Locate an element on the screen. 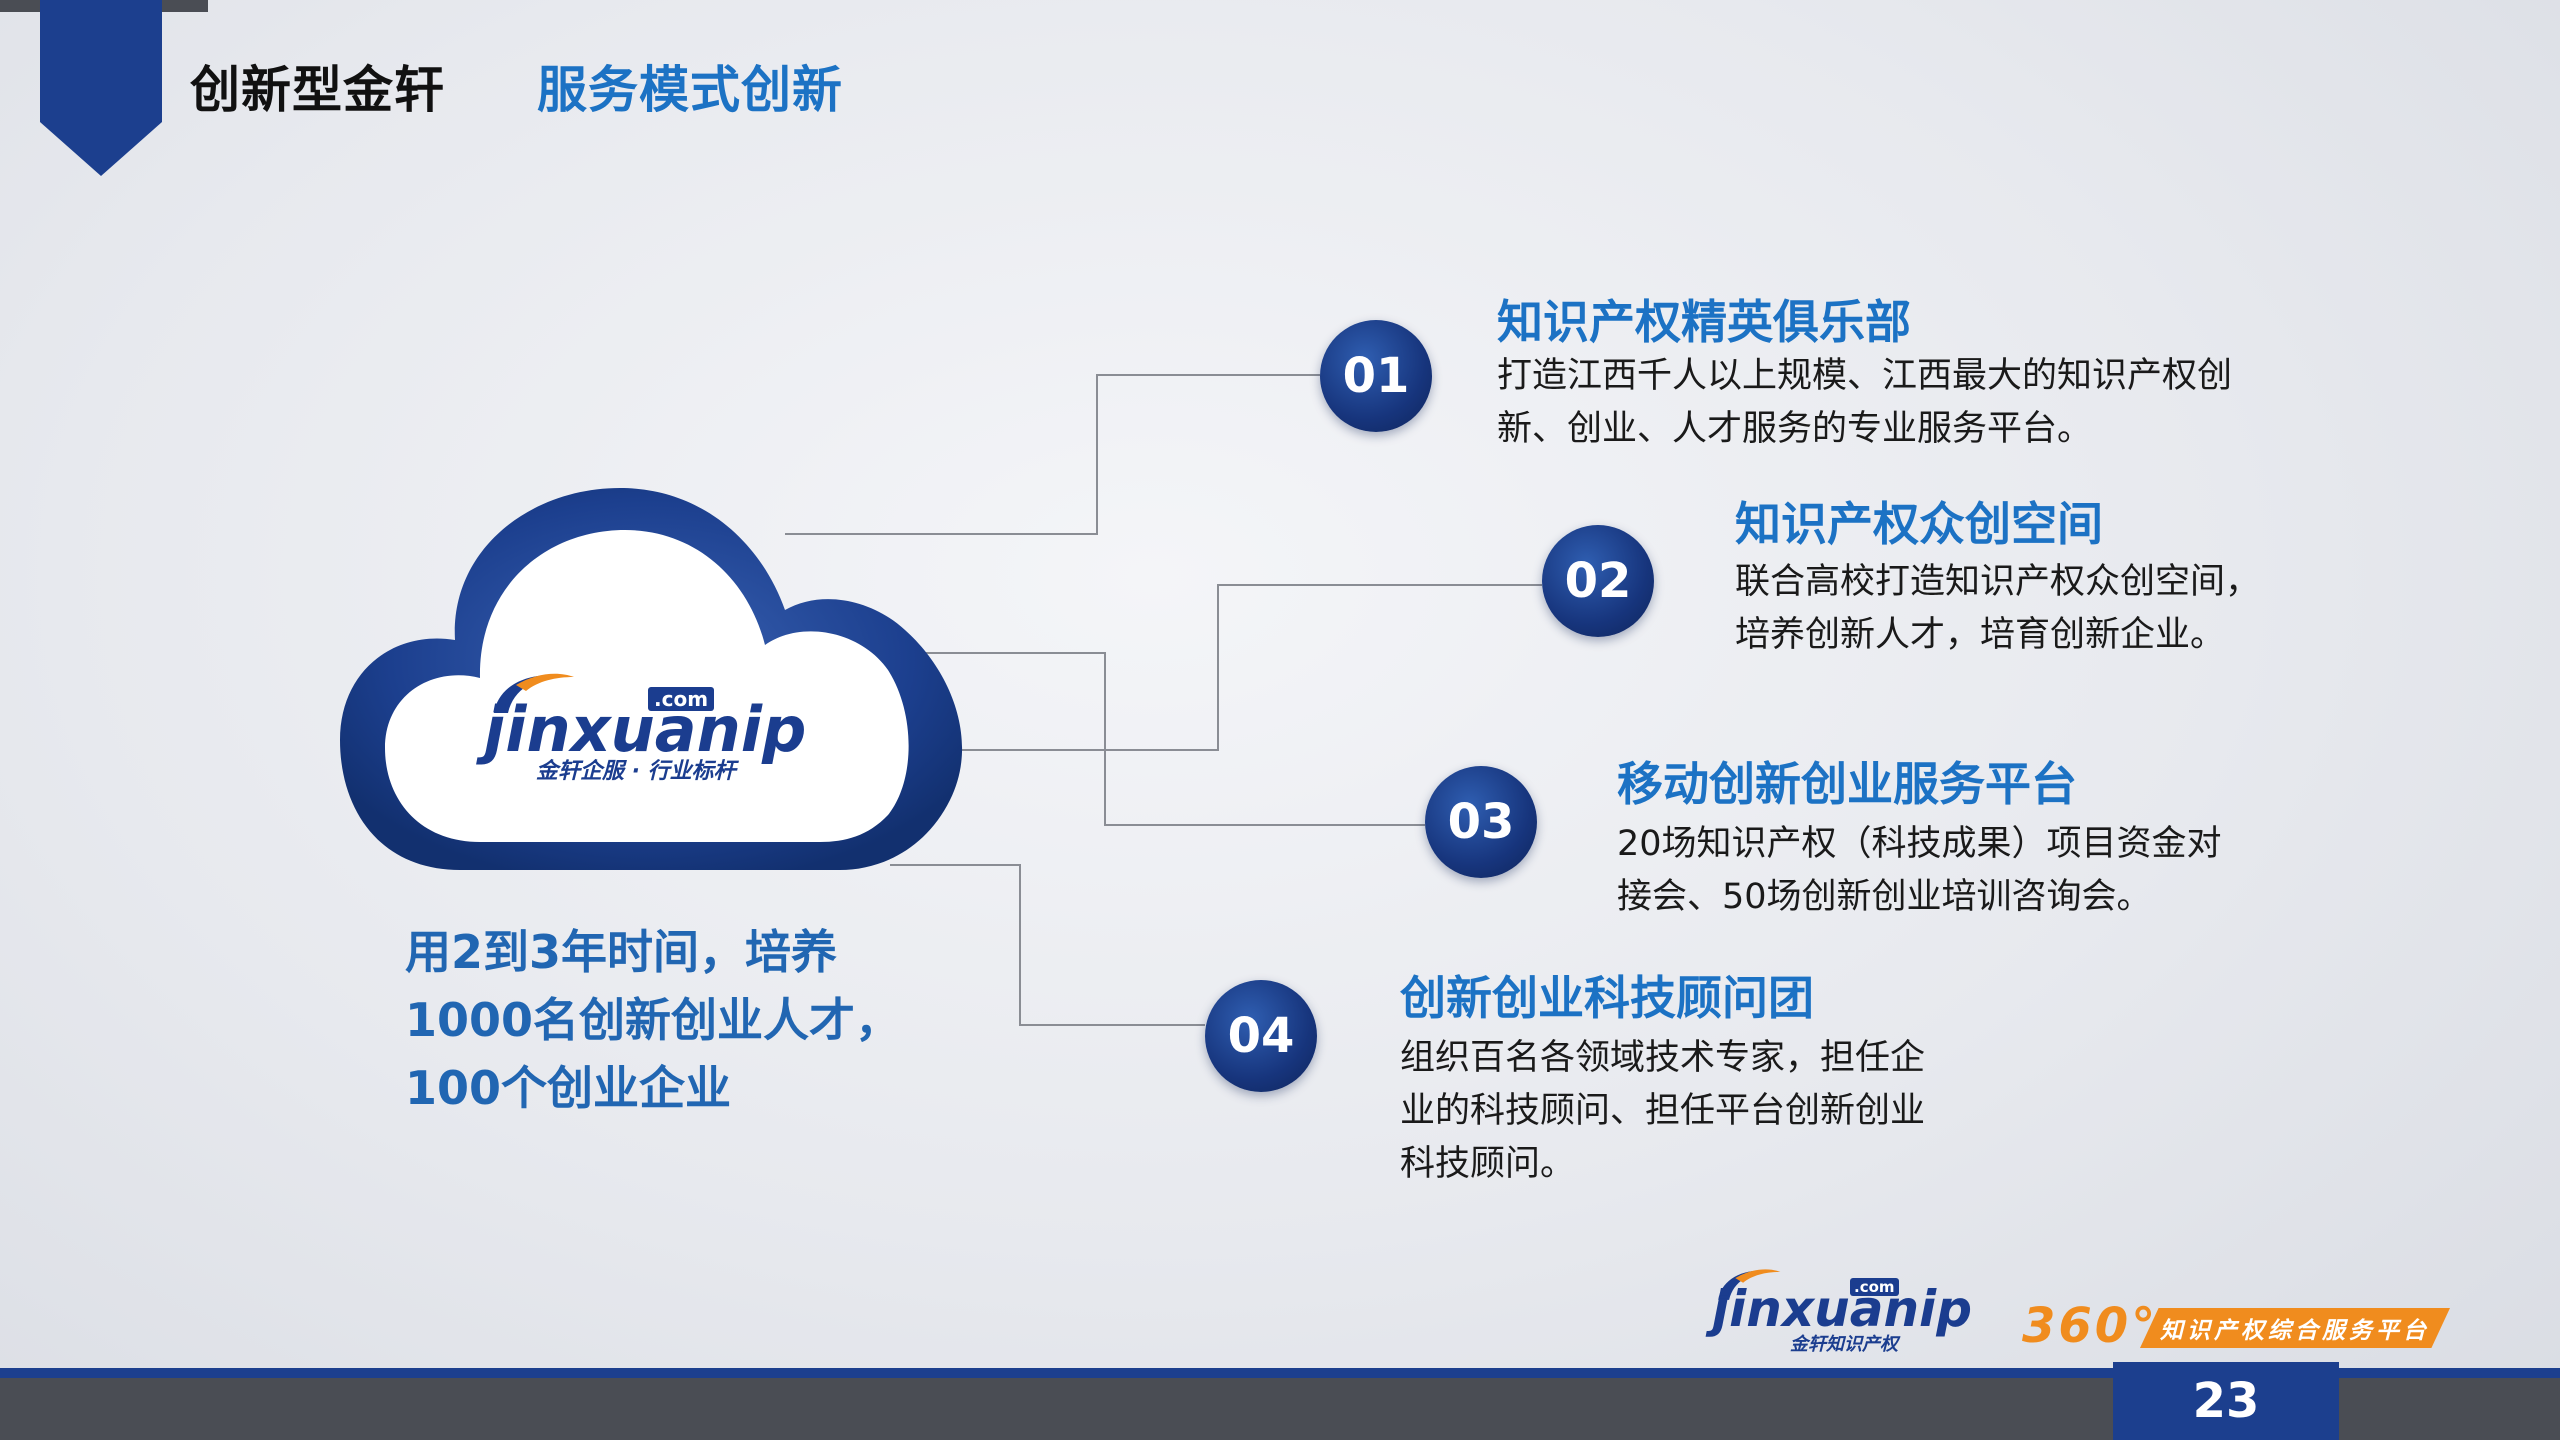 The width and height of the screenshot is (2560, 1440). item-desc-line: 新、创业、人才服务的专业服务平台。 is located at coordinates (1795, 429).